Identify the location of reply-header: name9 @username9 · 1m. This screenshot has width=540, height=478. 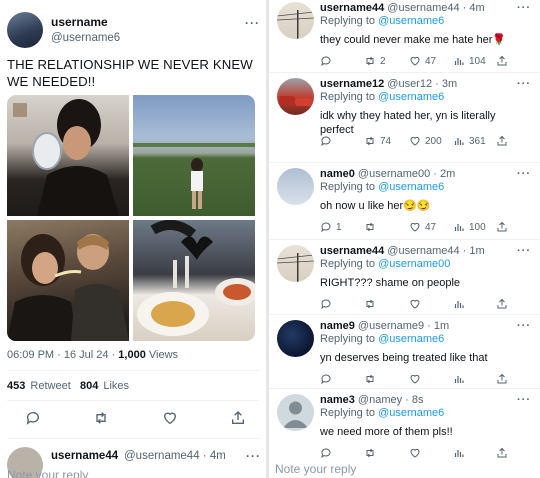
(384, 326).